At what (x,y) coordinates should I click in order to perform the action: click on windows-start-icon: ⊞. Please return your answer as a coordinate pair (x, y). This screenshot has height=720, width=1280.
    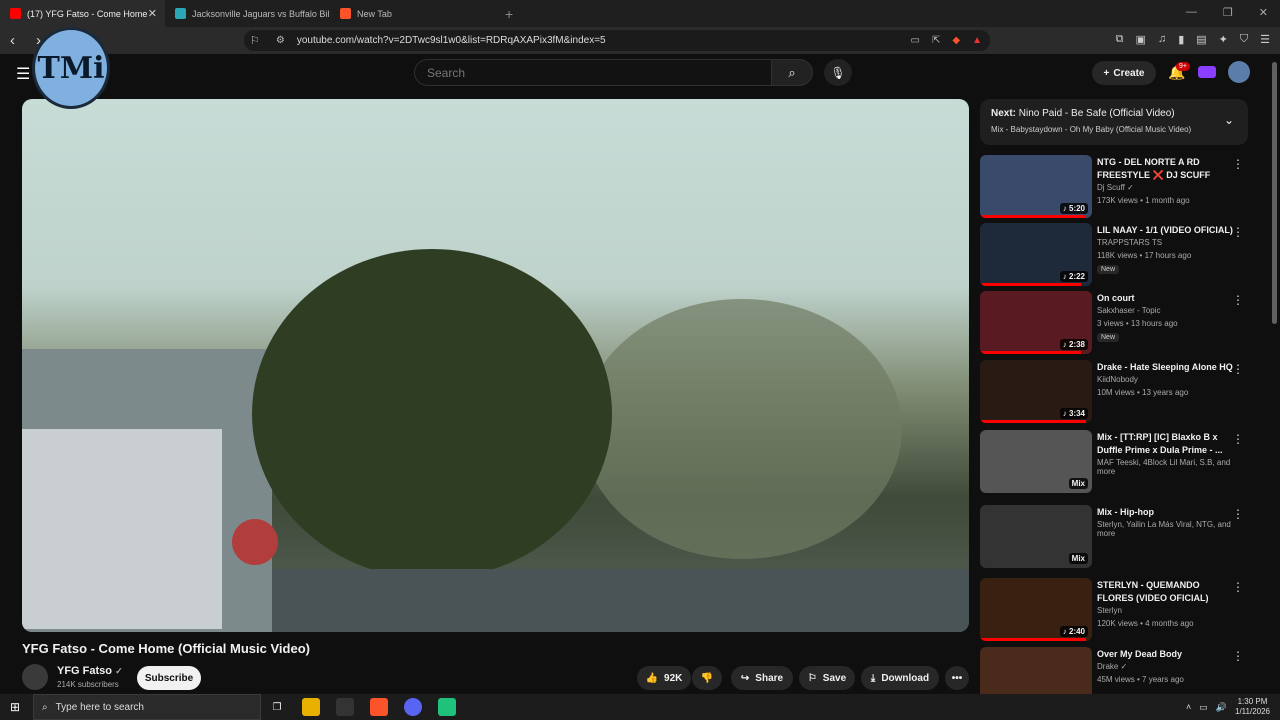
    Looking at the image, I should click on (15, 707).